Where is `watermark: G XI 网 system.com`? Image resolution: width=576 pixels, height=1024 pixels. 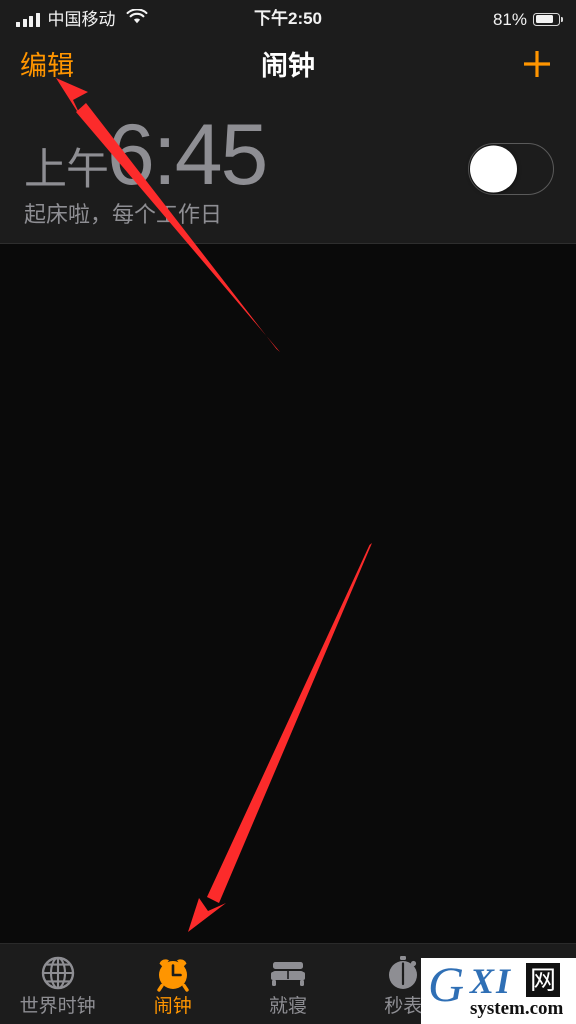
watermark: G XI 网 system.com is located at coordinates (498, 991).